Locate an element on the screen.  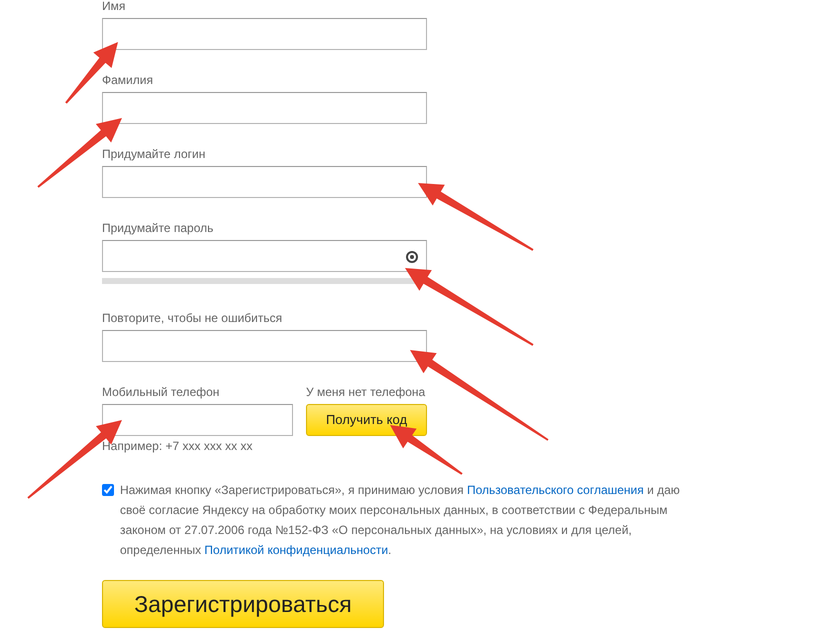
field-label: Мобильный телефон is located at coordinates (161, 392).